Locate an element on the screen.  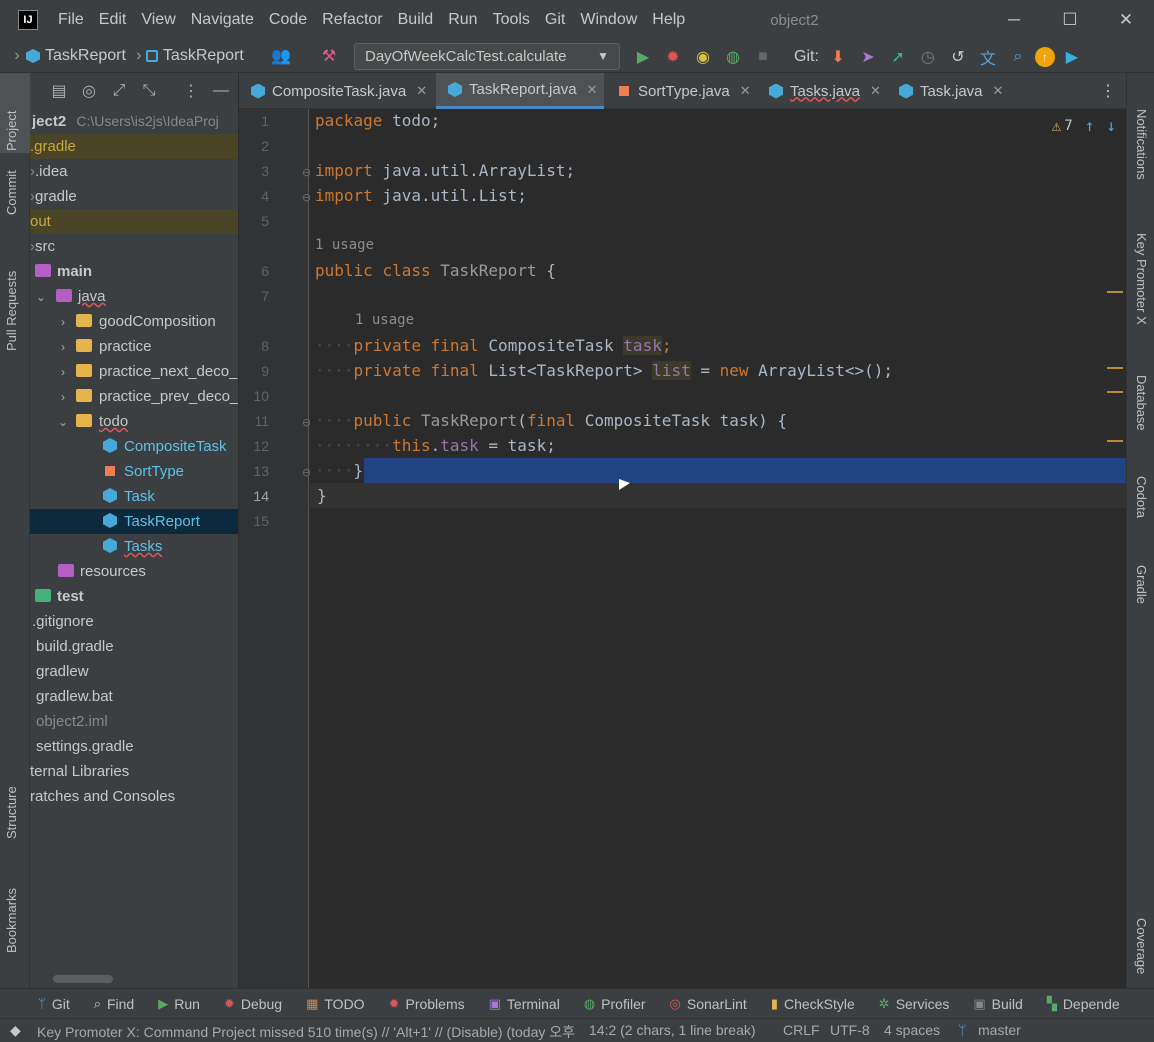
tree-item-task: Task is located at coordinates (134, 496).